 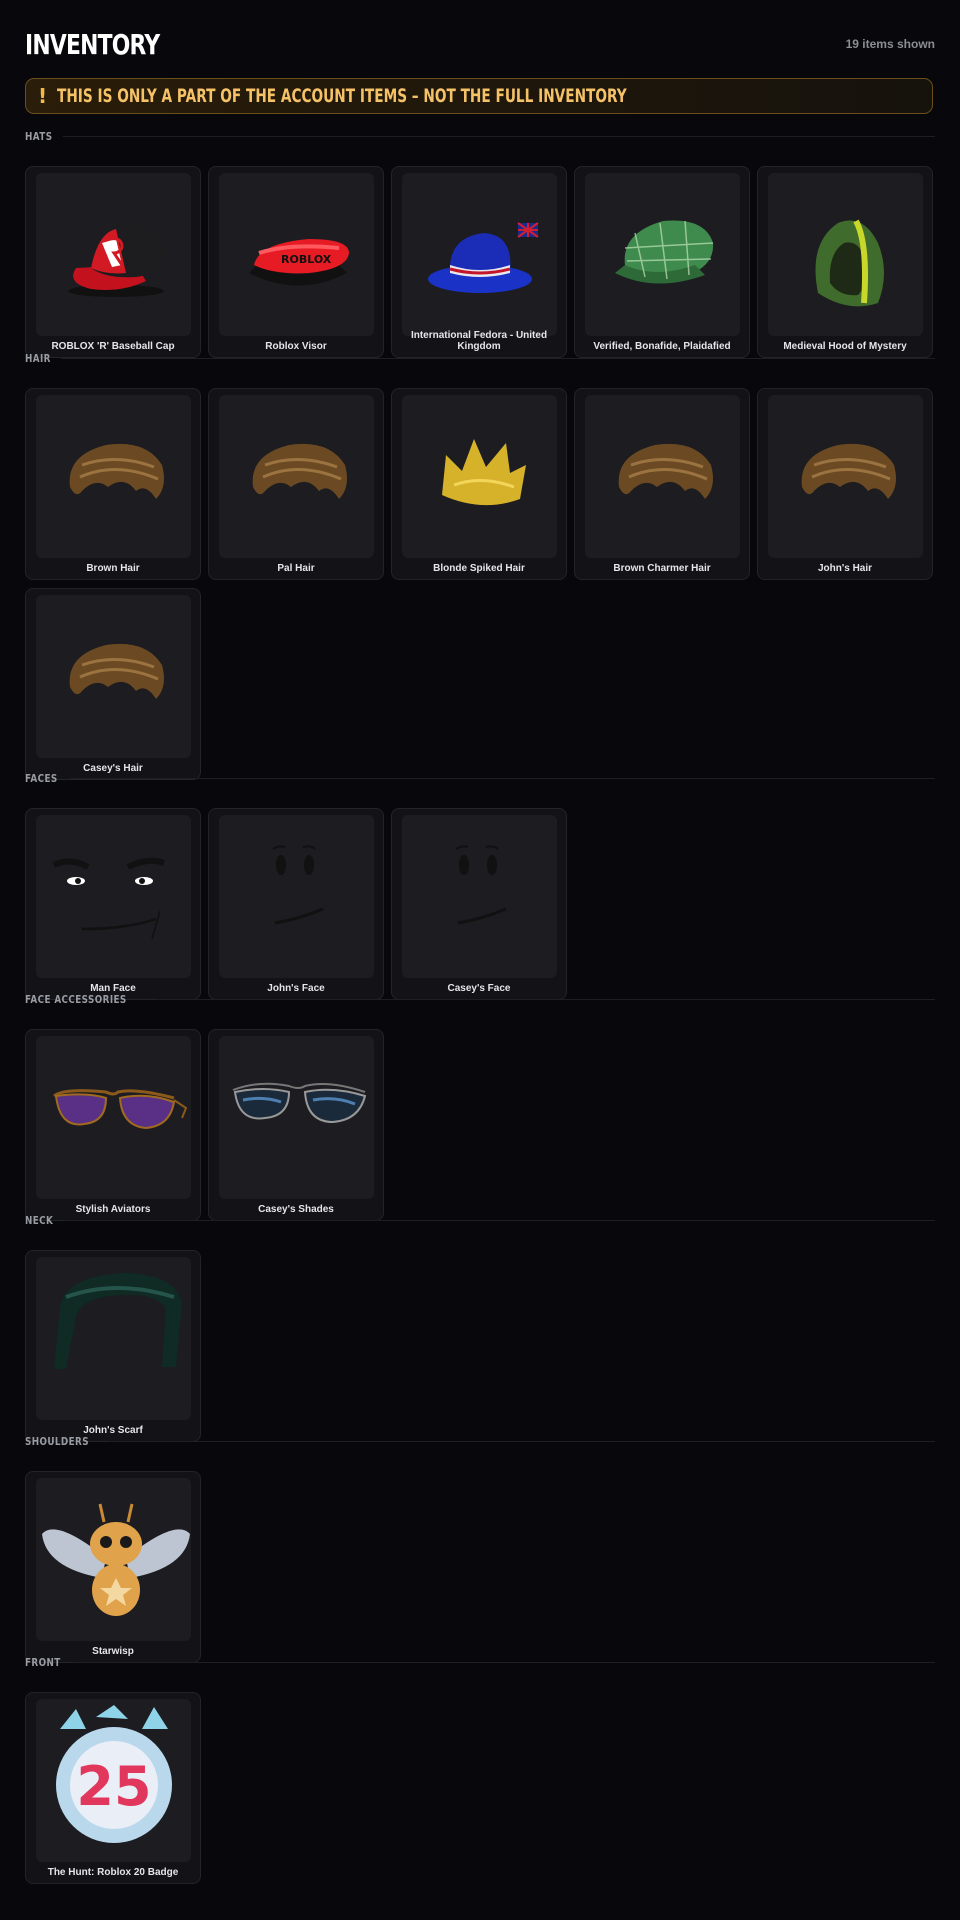 What do you see at coordinates (480, 1769) in the screenshot?
I see `section-front: FRONT 25 The Hunt: Roblox 20 Badge` at bounding box center [480, 1769].